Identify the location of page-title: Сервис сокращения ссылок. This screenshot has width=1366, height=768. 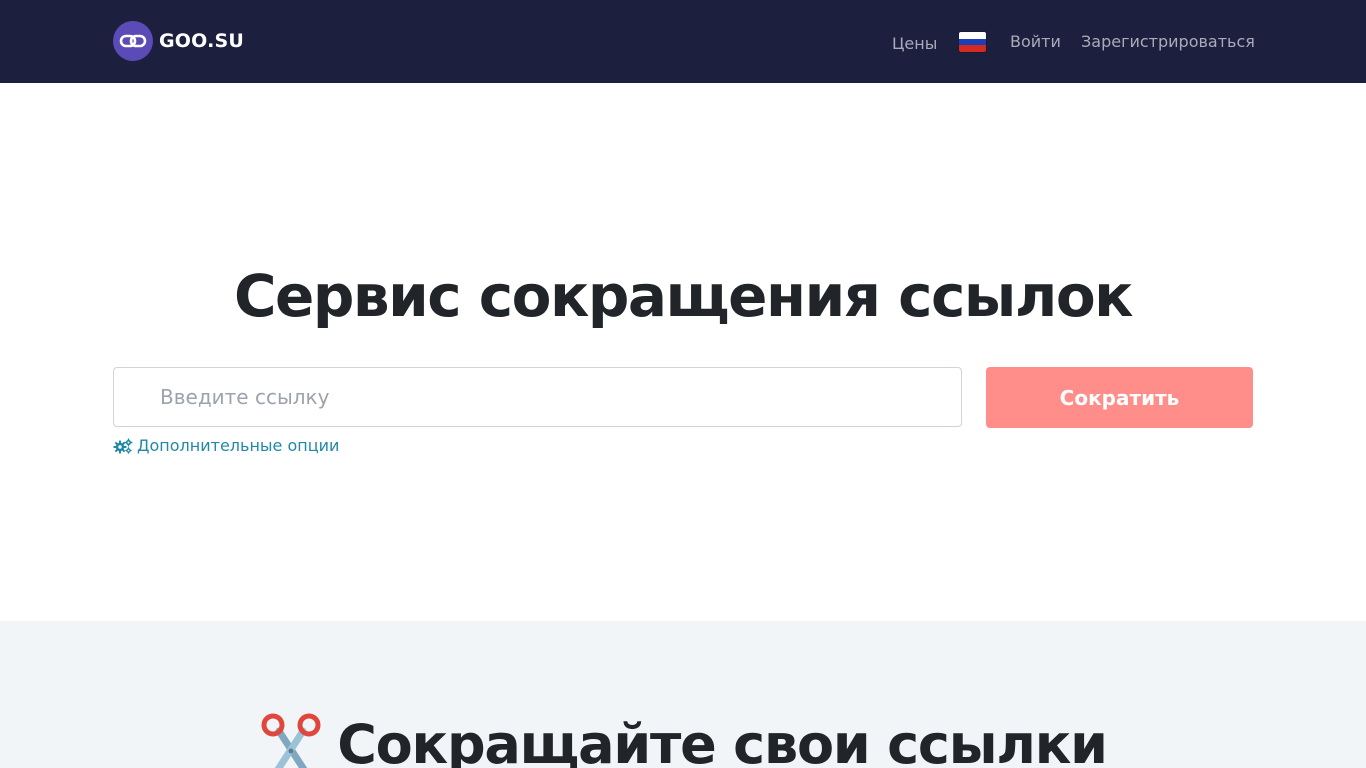
(683, 296).